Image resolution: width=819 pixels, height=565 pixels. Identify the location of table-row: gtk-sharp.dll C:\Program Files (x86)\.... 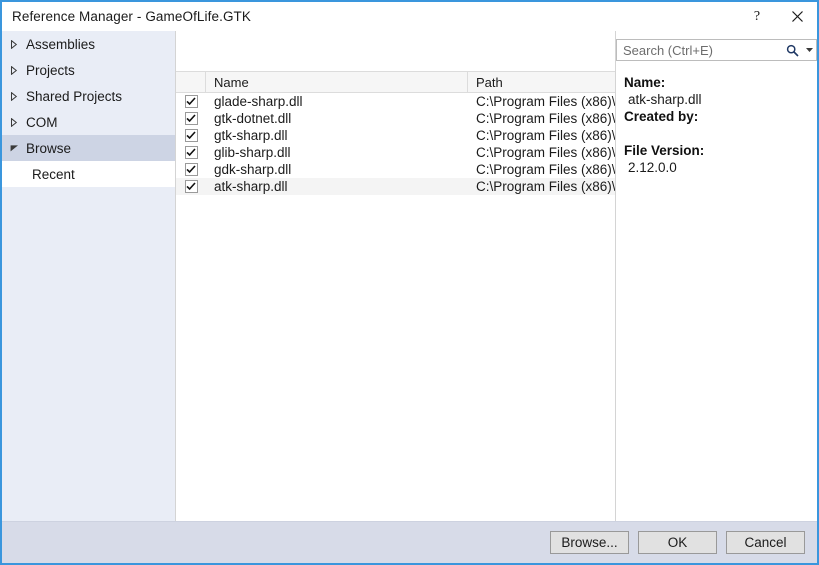
(395, 135).